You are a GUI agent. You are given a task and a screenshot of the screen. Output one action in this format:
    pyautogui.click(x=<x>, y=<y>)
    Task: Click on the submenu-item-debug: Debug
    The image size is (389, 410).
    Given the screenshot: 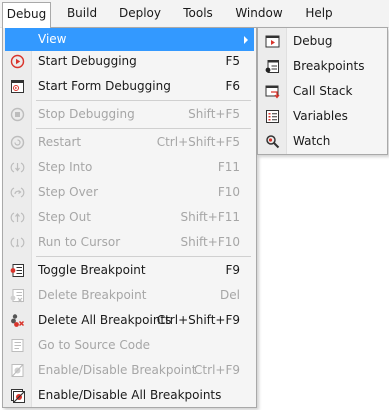 What is the action you would take?
    pyautogui.click(x=322, y=41)
    